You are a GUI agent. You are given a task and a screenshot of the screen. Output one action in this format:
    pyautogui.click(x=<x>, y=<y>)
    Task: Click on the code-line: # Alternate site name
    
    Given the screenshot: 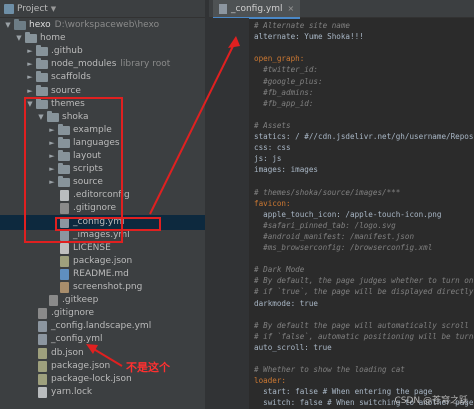 What is the action you would take?
    pyautogui.click(x=302, y=25)
    